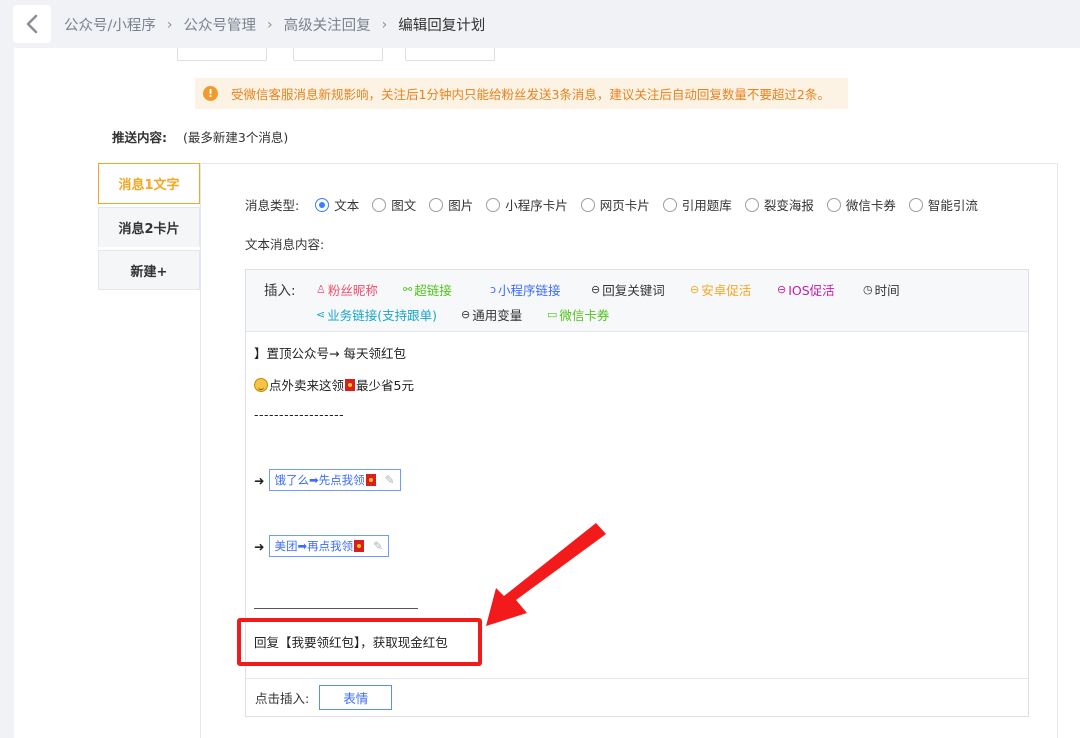 This screenshot has width=1080, height=738. Describe the element at coordinates (527, 204) in the screenshot. I see `radio-mini-program-card: 小程序卡片` at that location.